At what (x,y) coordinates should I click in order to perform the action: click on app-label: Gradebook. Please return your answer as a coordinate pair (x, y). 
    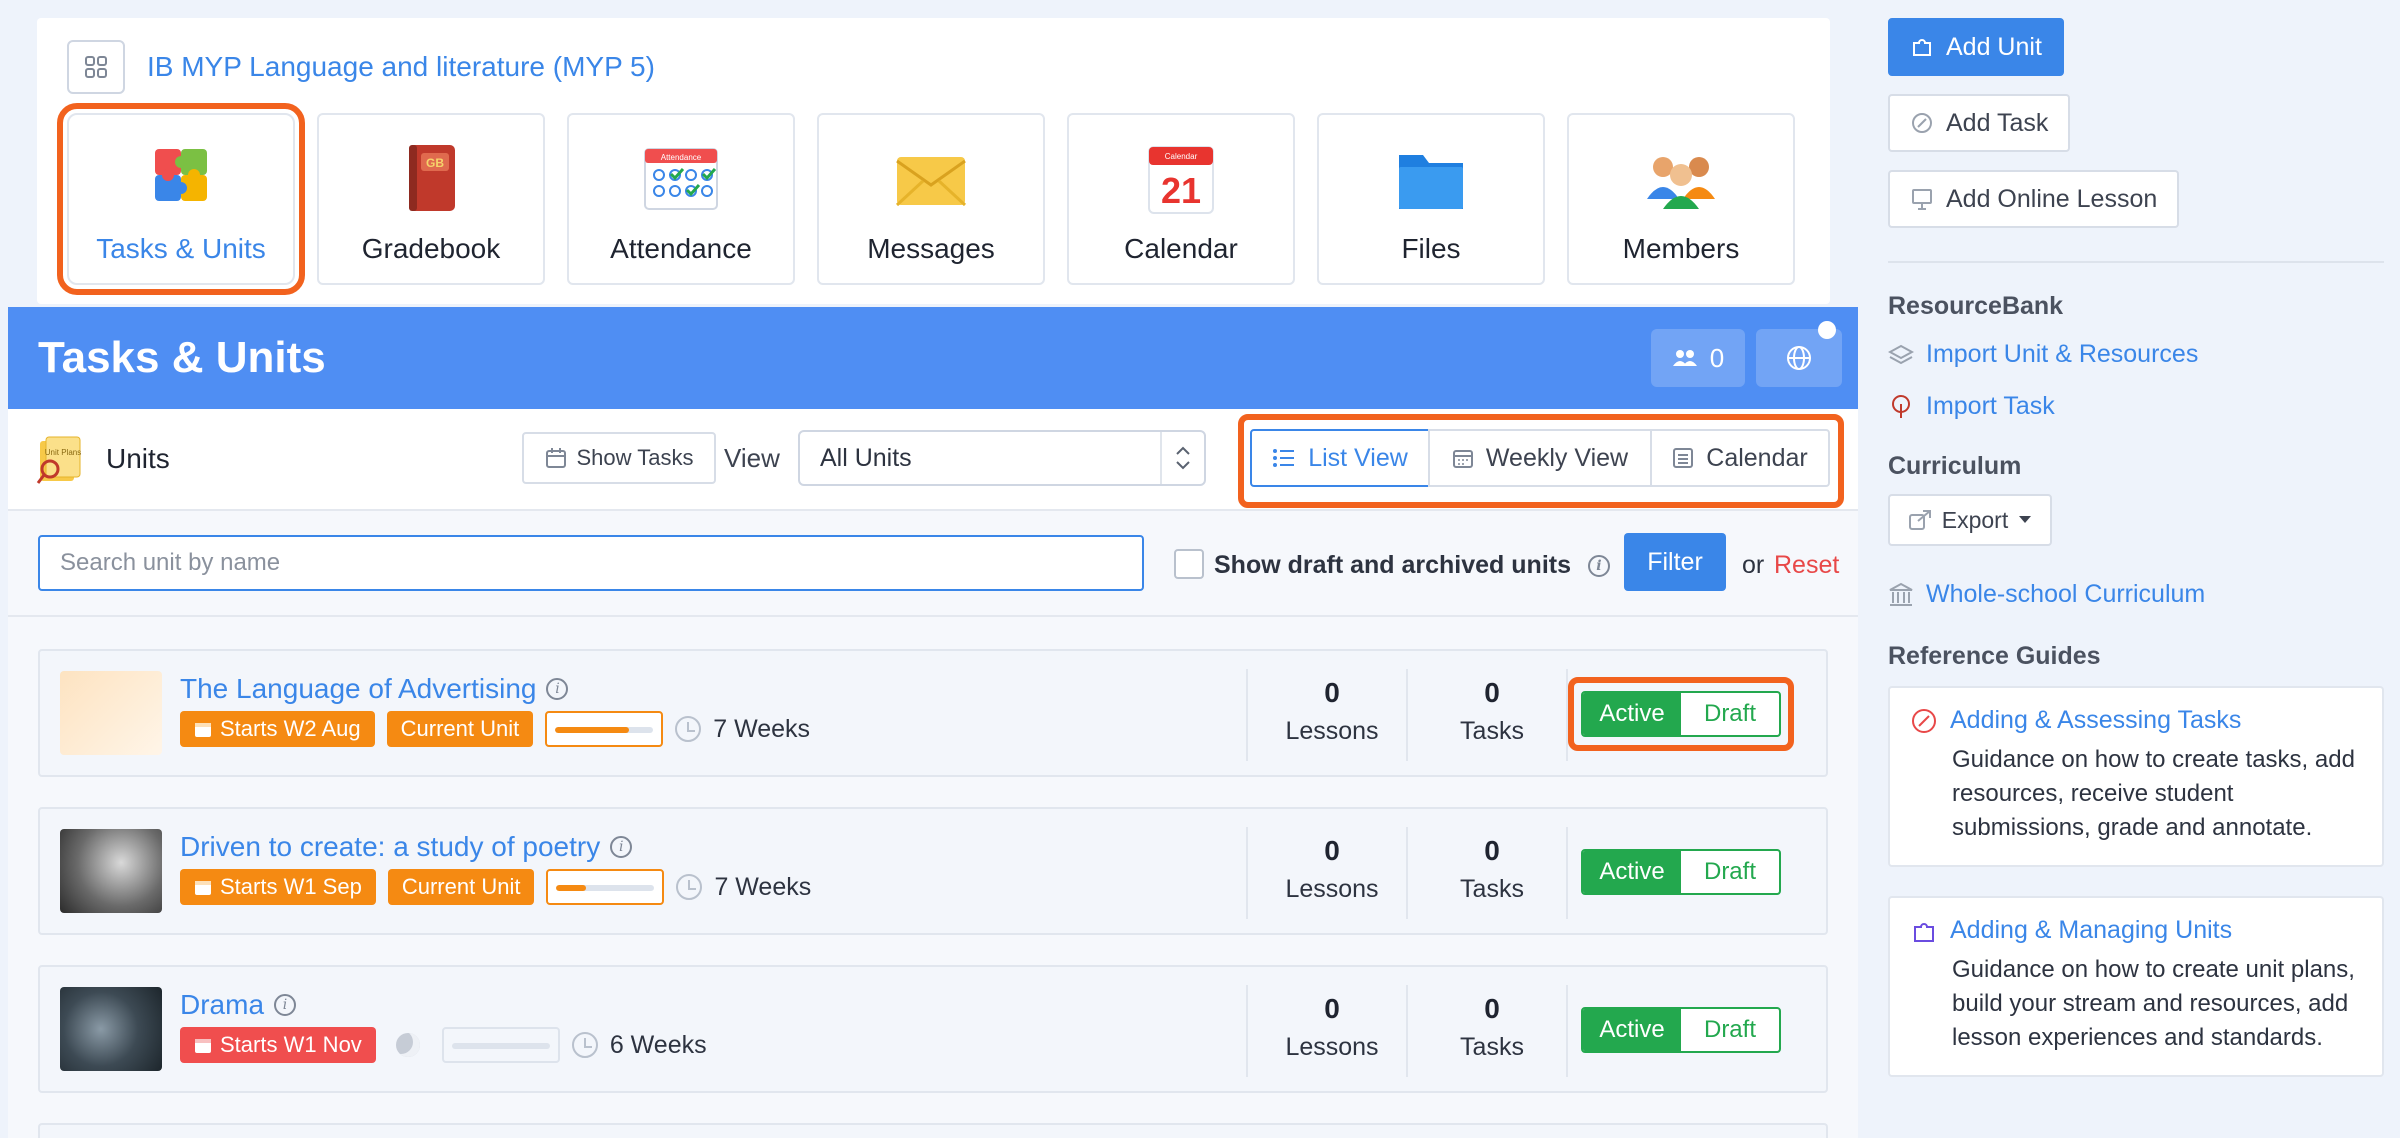
    Looking at the image, I should click on (431, 248).